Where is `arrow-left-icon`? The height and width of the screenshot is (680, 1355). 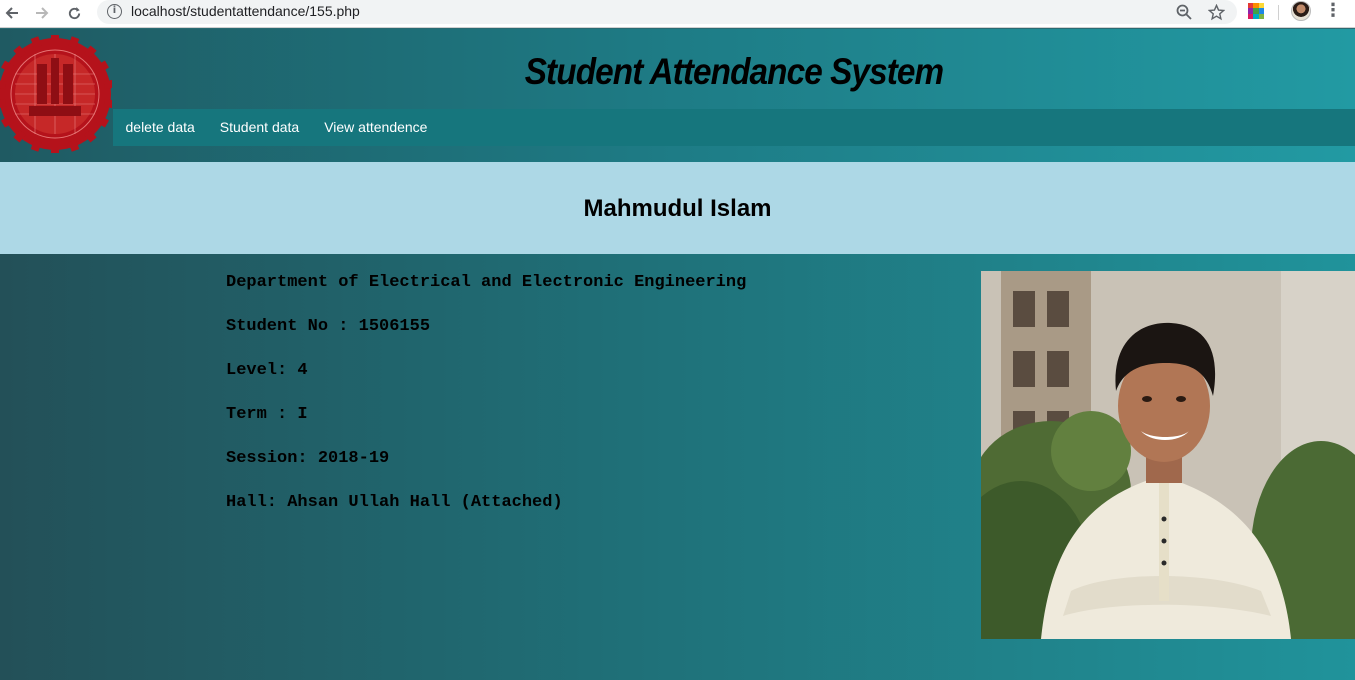
arrow-left-icon is located at coordinates (11, 13).